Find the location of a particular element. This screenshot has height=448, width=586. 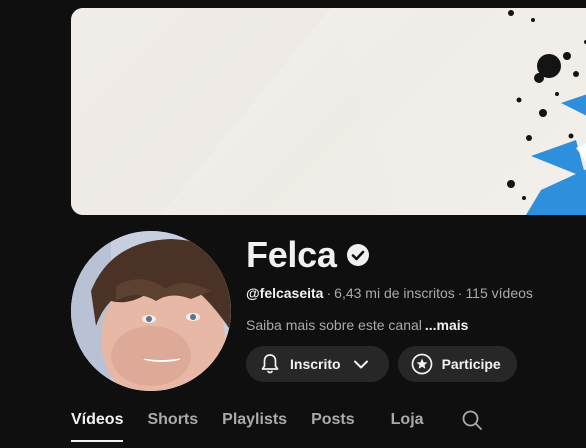

verified-check-icon is located at coordinates (357, 255).